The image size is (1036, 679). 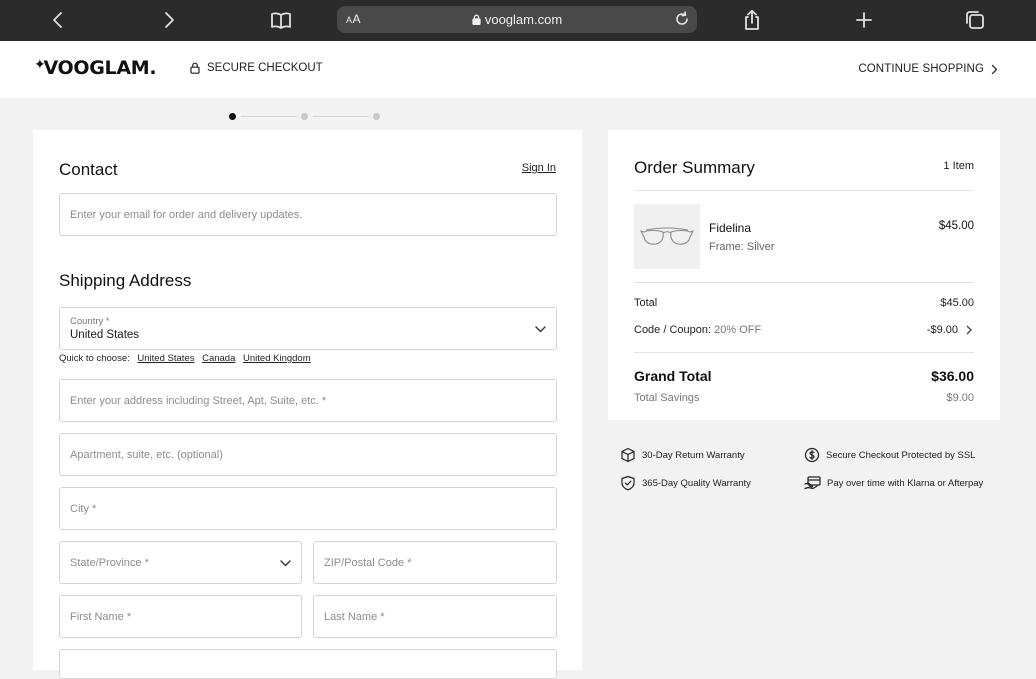 I want to click on city-input: City *, so click(x=308, y=508).